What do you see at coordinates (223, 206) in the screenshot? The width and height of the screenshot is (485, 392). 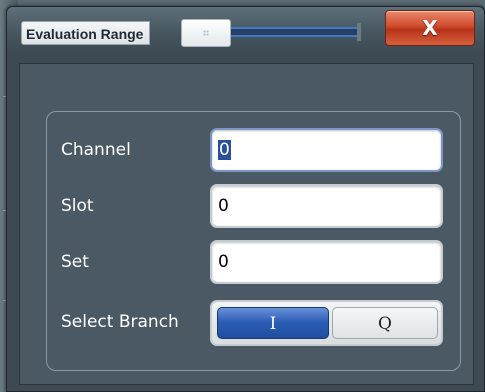 I see `slot-value: 0` at bounding box center [223, 206].